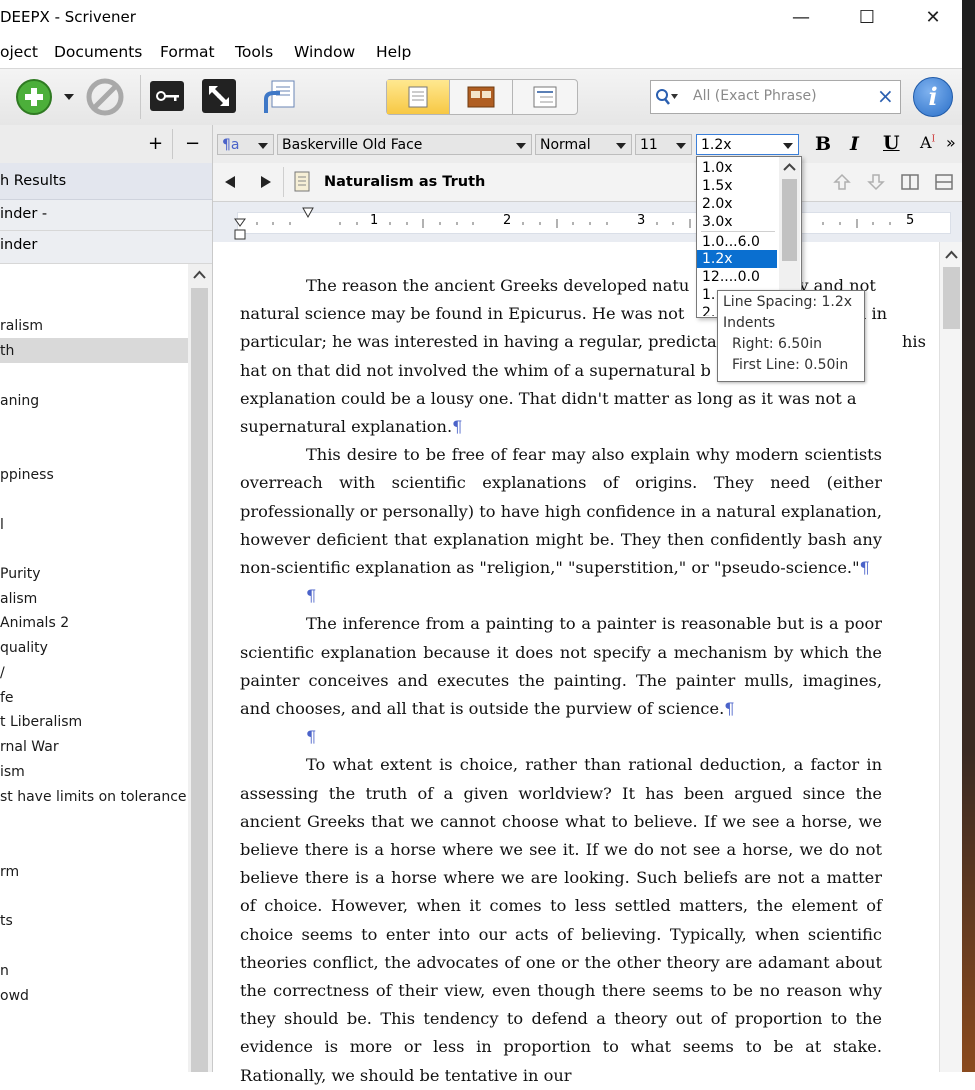 The height and width of the screenshot is (1090, 975). Describe the element at coordinates (352, 145) in the screenshot. I see `font-family-value: Baskerville Old Face` at that location.